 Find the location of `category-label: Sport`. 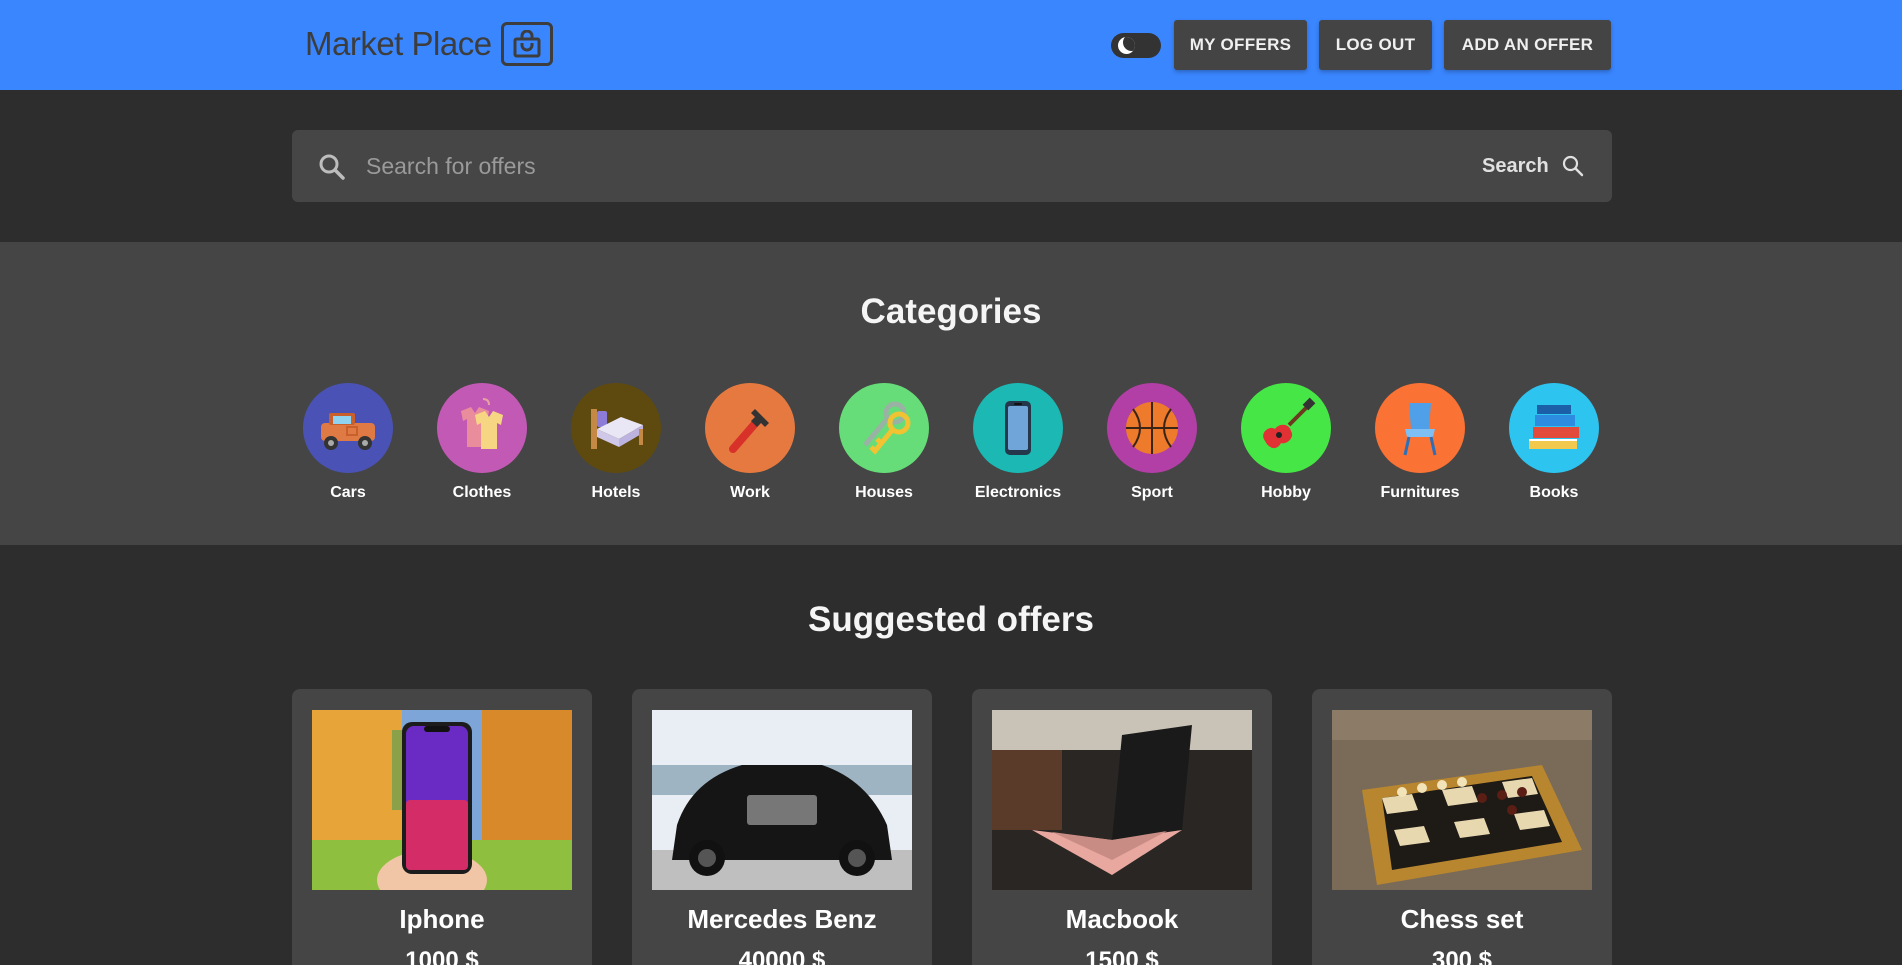

category-label: Sport is located at coordinates (1152, 492).